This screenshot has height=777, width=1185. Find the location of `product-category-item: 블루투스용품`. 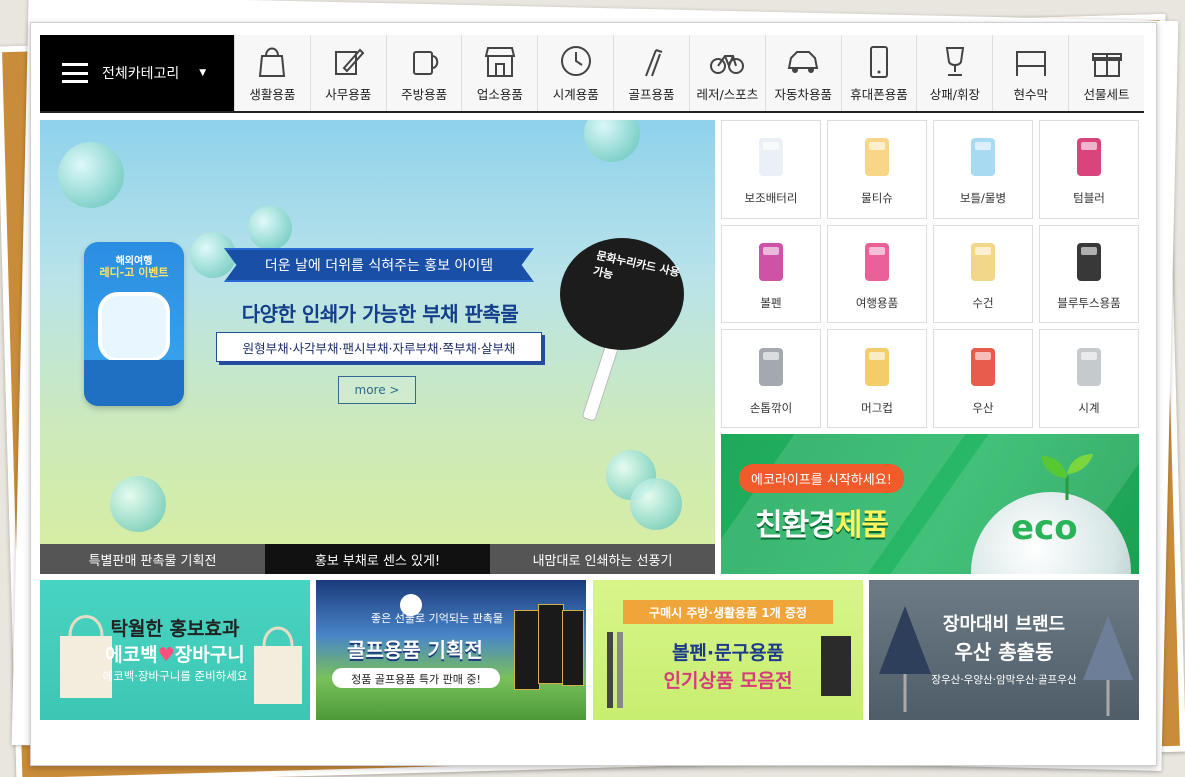

product-category-item: 블루투스용품 is located at coordinates (1089, 274).